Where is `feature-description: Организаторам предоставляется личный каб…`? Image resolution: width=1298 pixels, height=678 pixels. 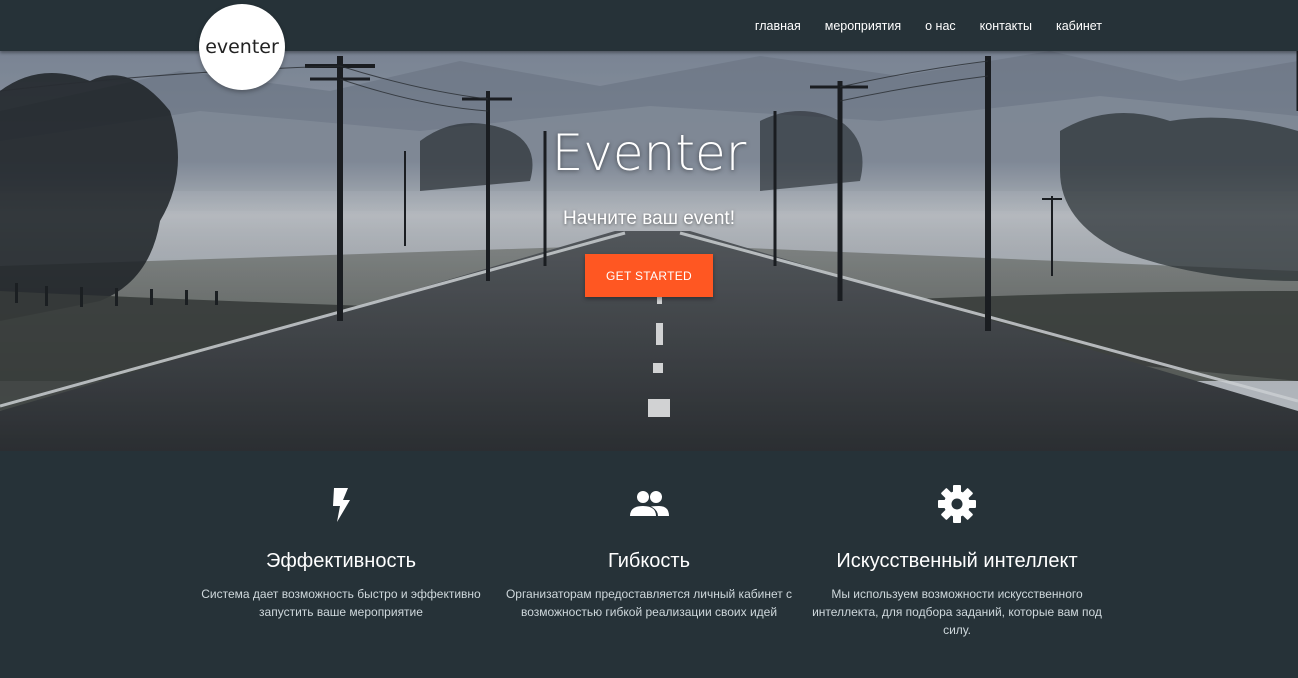
feature-description: Организаторам предоставляется личный каб… is located at coordinates (649, 603).